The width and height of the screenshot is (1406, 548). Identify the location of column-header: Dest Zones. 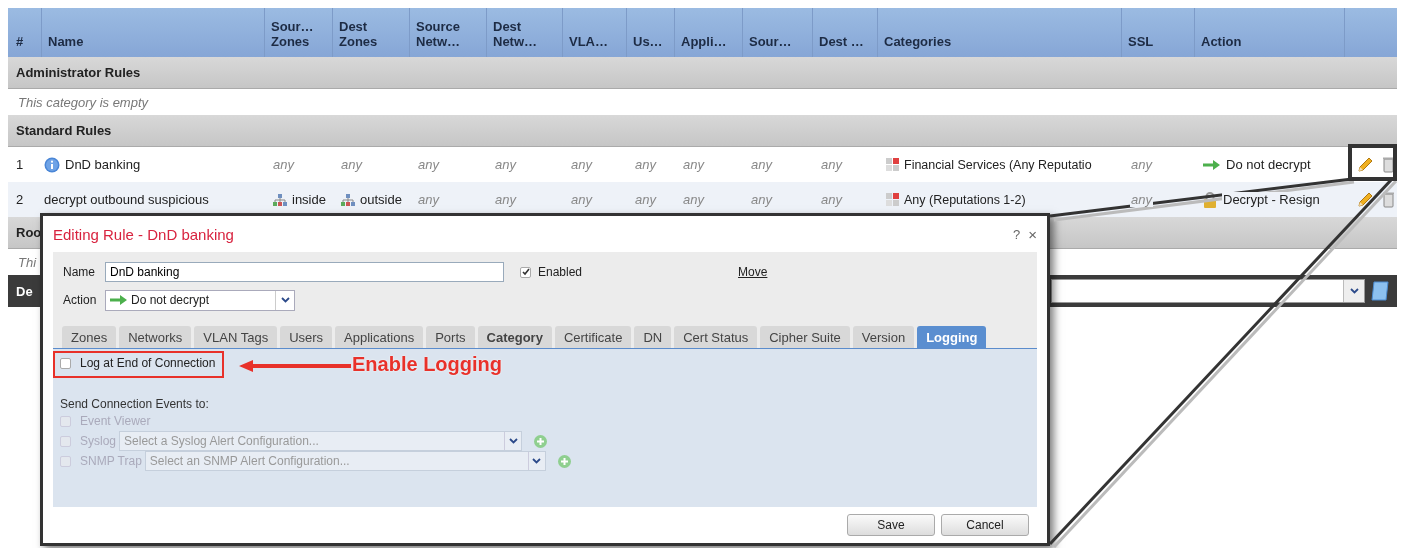
(359, 34).